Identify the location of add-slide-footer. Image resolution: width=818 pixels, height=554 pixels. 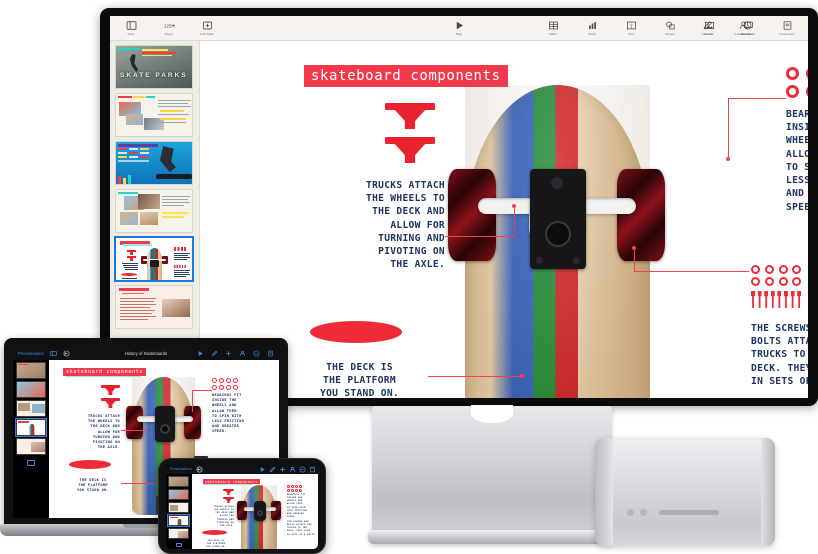
(31, 463).